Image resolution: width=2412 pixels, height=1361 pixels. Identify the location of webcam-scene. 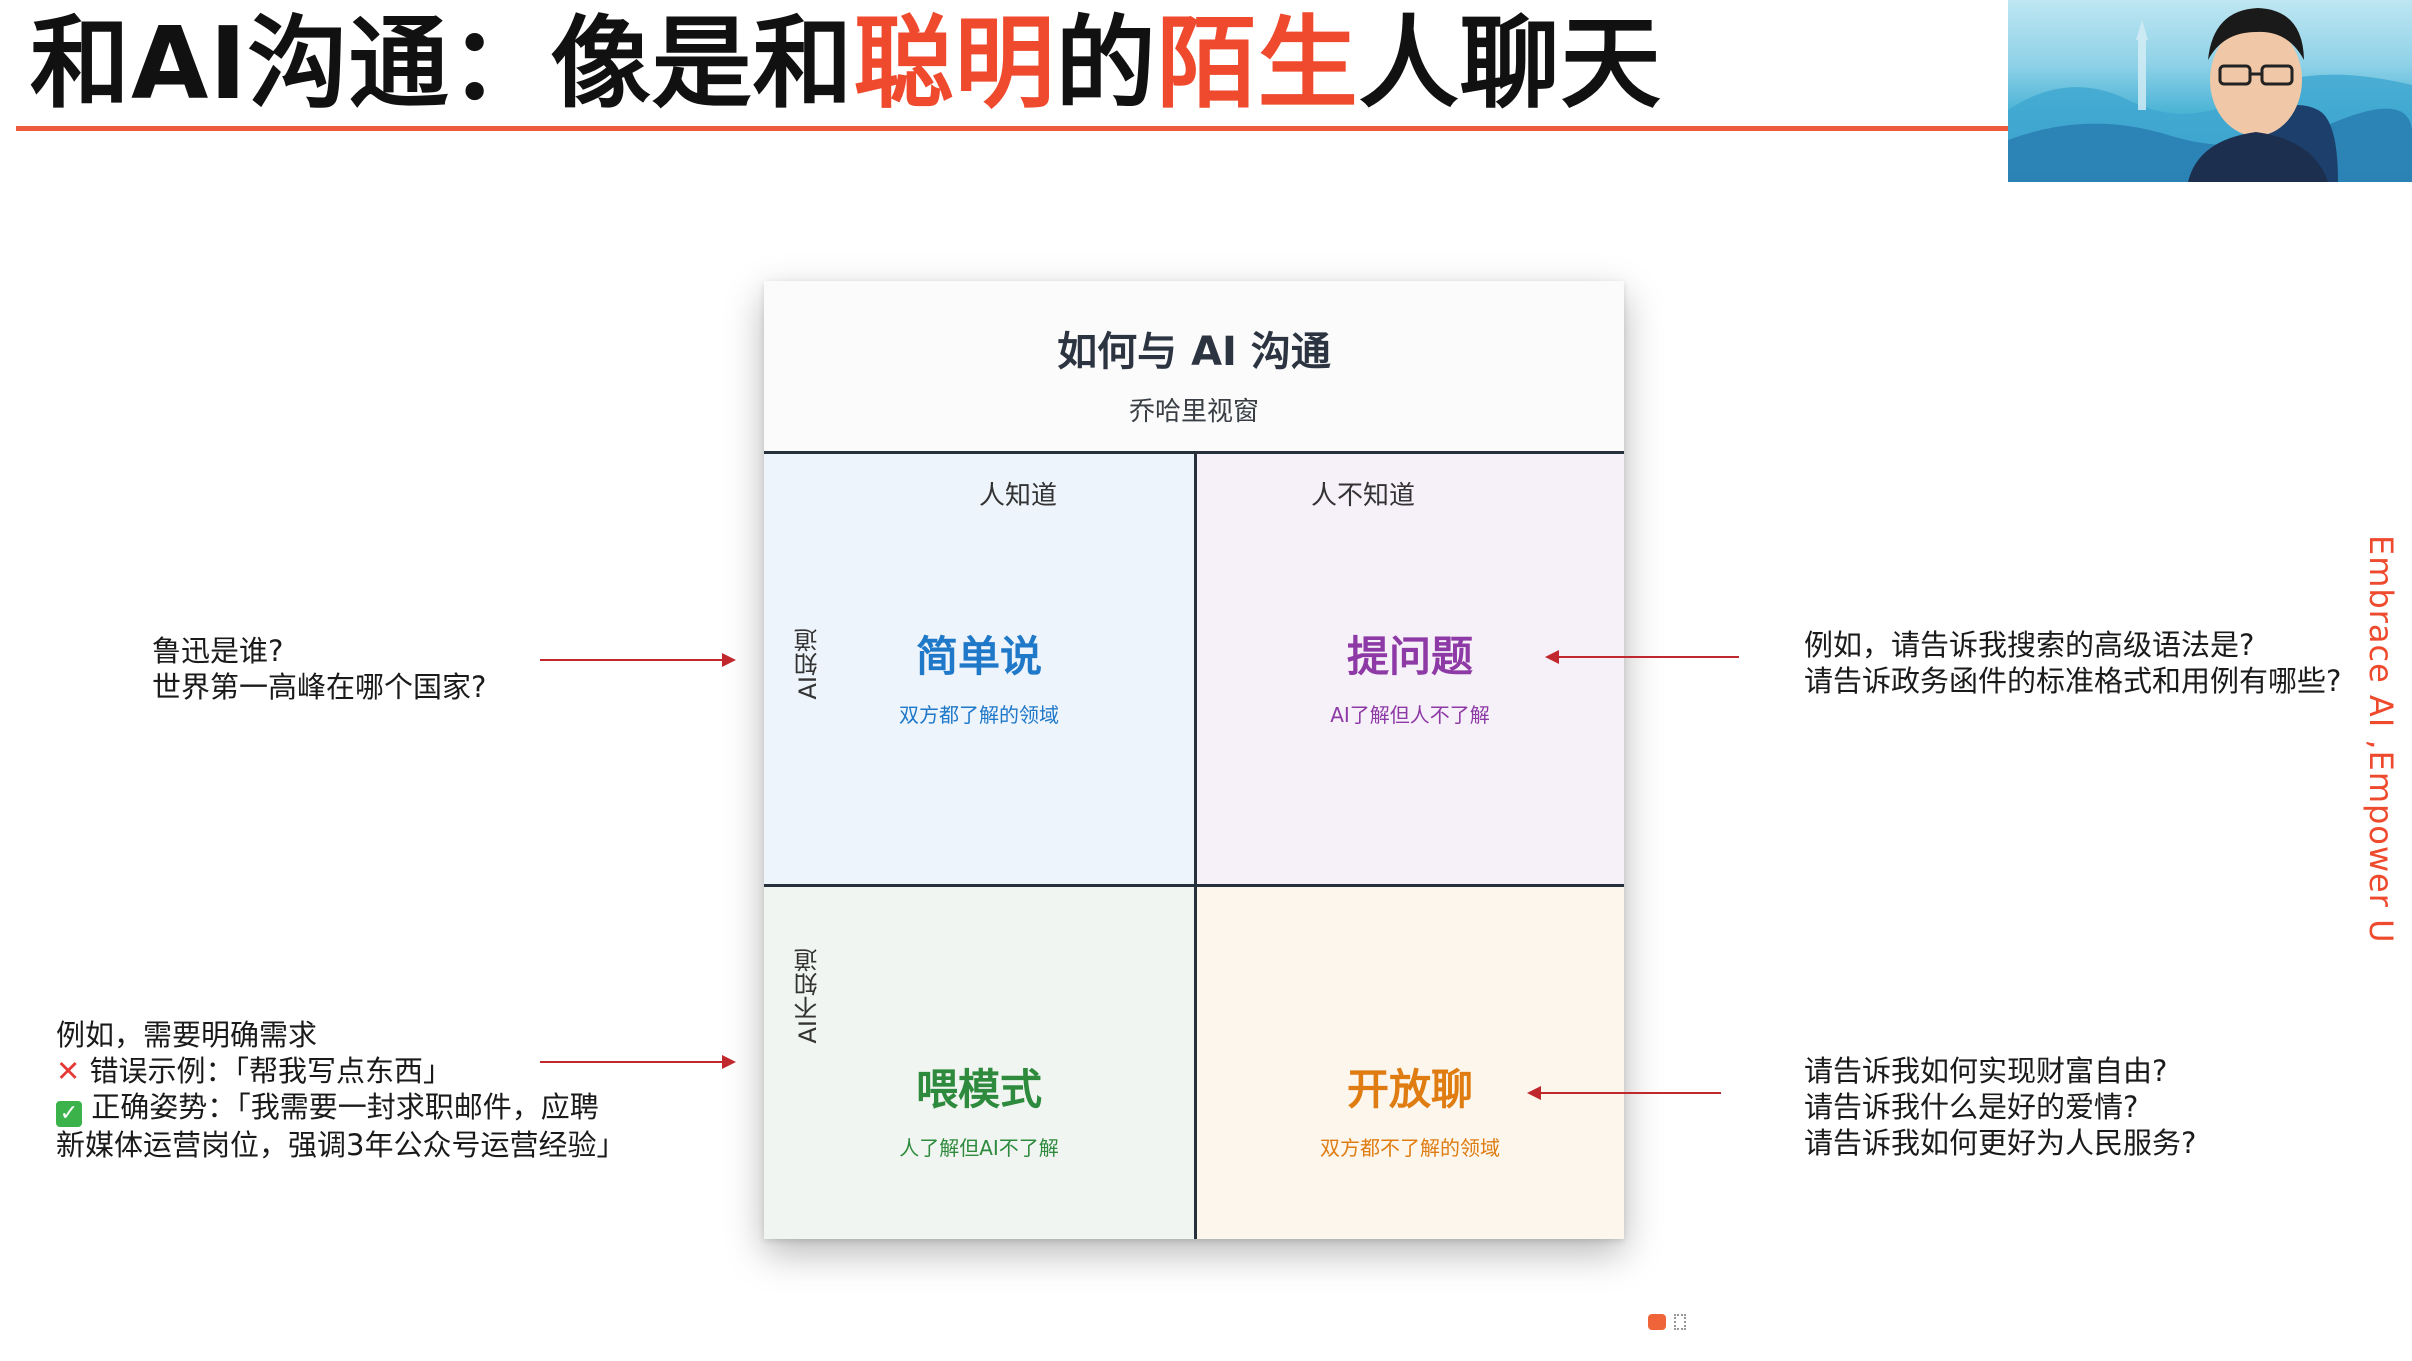
(2210, 95).